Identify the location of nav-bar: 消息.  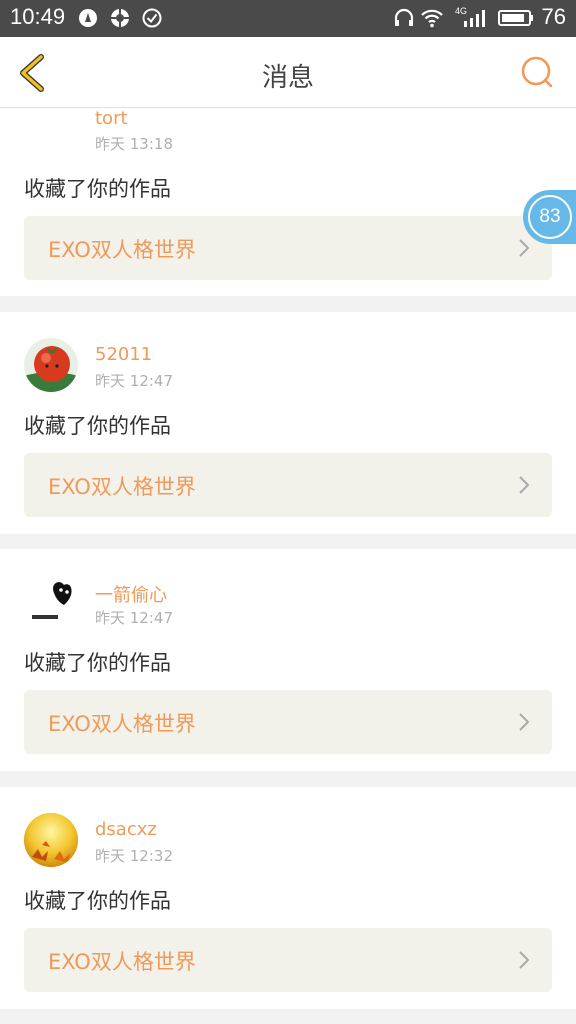
(288, 72).